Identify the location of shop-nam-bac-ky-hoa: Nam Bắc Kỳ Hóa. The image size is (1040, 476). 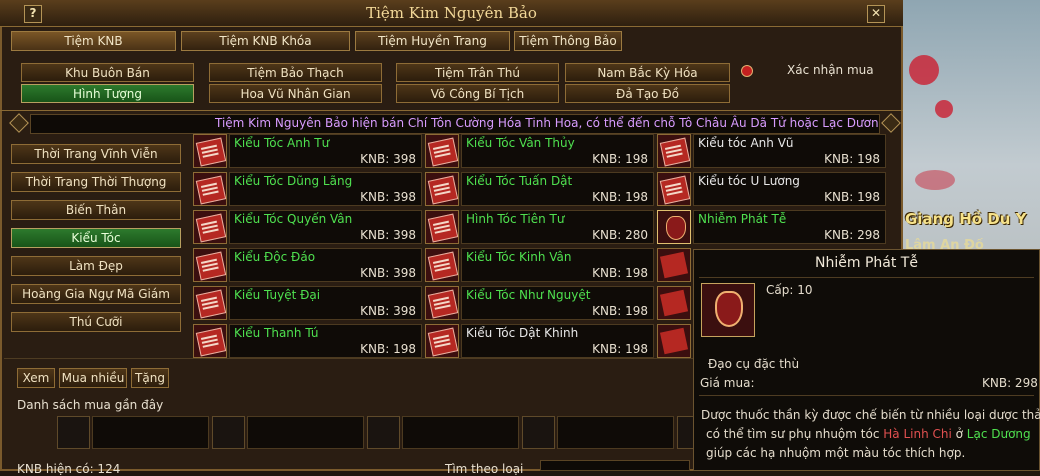
(647, 72).